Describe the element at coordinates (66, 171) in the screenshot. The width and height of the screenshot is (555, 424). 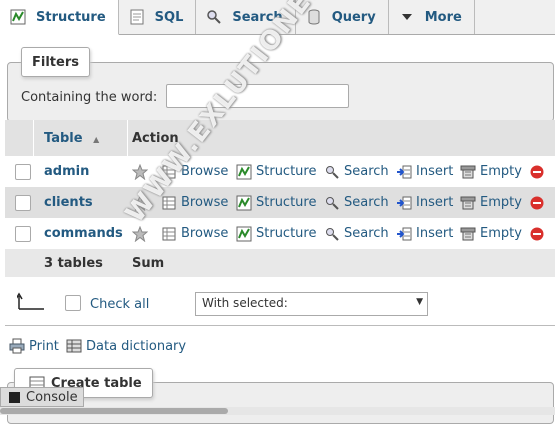
I see `table-name-link: admin` at that location.